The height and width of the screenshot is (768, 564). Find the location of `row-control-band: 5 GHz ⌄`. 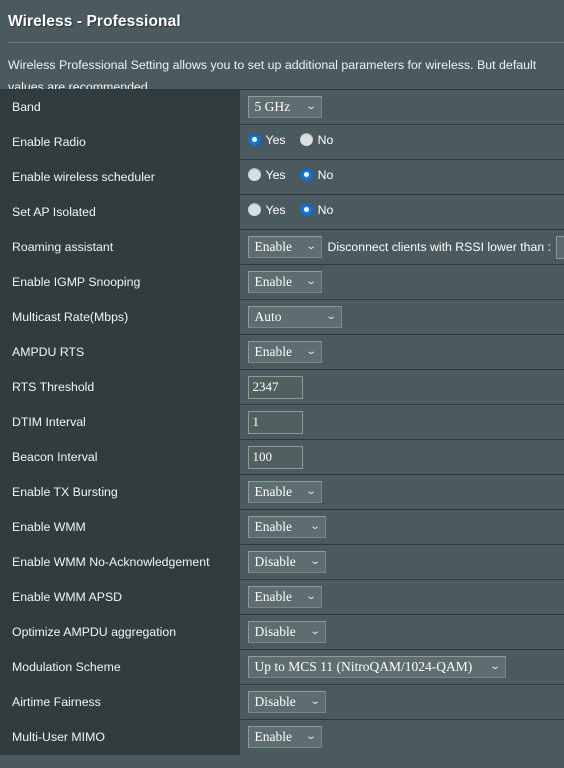

row-control-band: 5 GHz ⌄ is located at coordinates (401, 107).